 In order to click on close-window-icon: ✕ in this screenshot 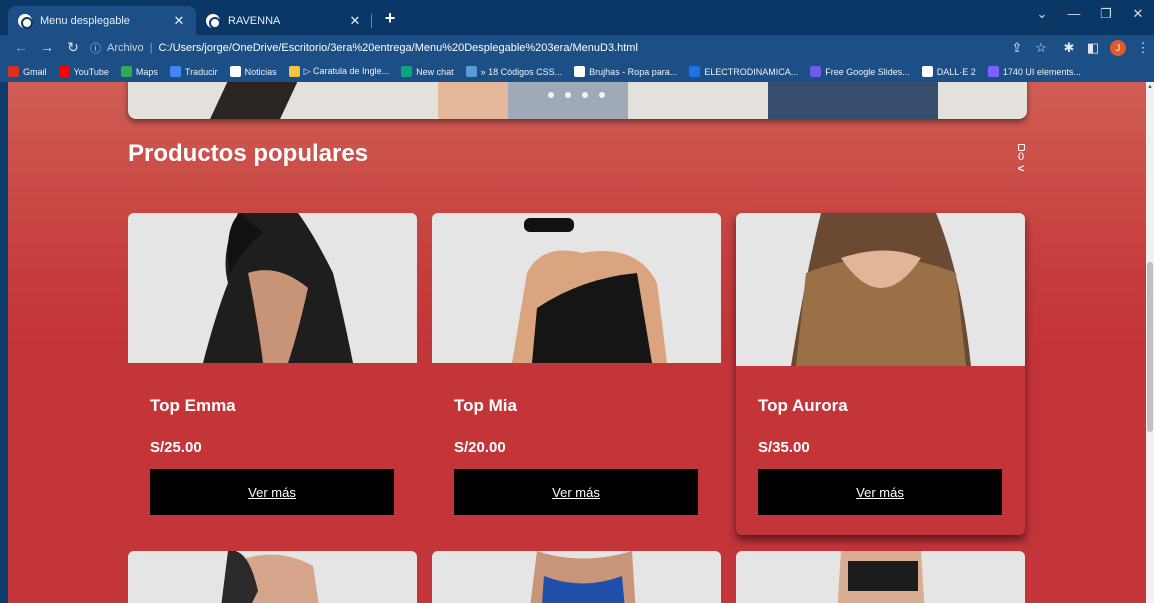, I will do `click(1138, 14)`.